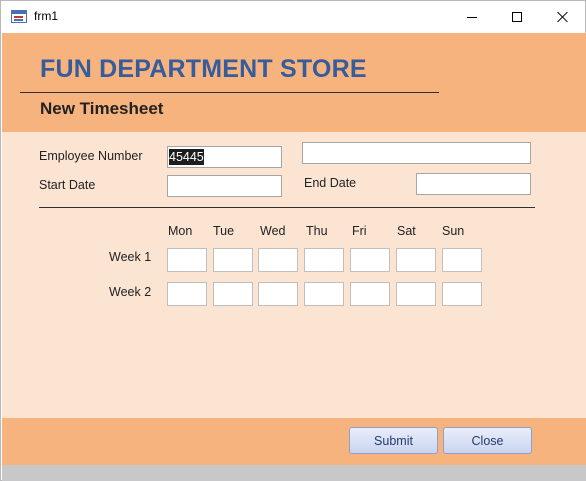  Describe the element at coordinates (359, 231) in the screenshot. I see `day-header-fri: Fri` at that location.